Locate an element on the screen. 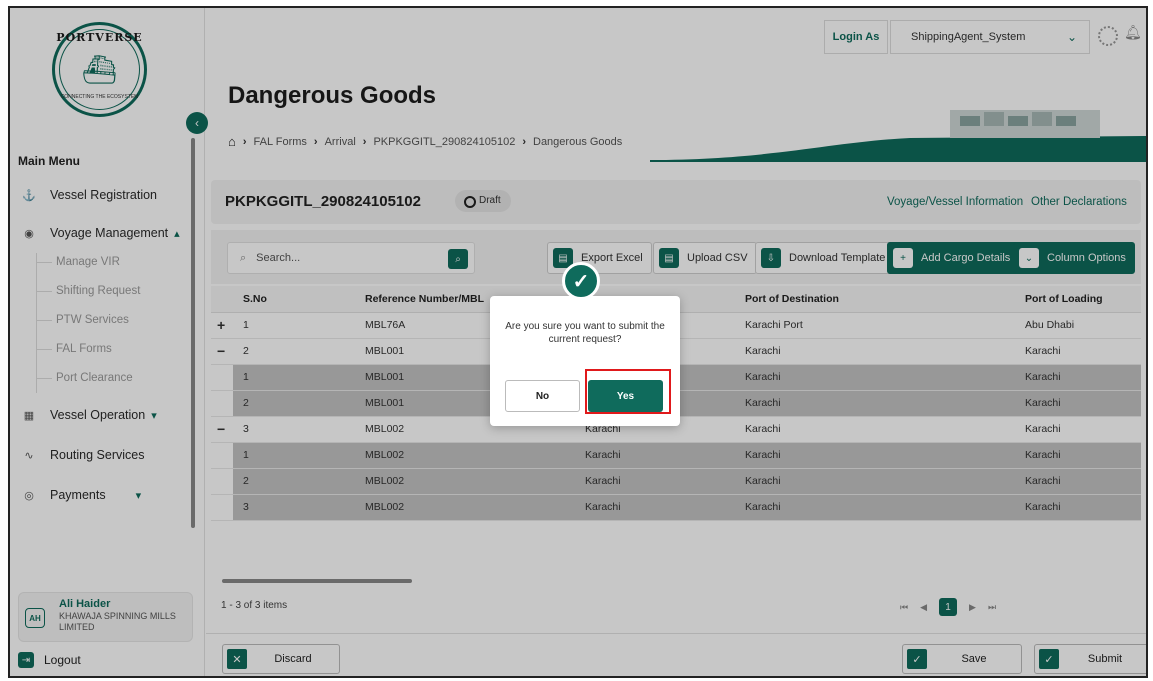 The width and height of the screenshot is (1153, 681). no-button: No is located at coordinates (542, 396).